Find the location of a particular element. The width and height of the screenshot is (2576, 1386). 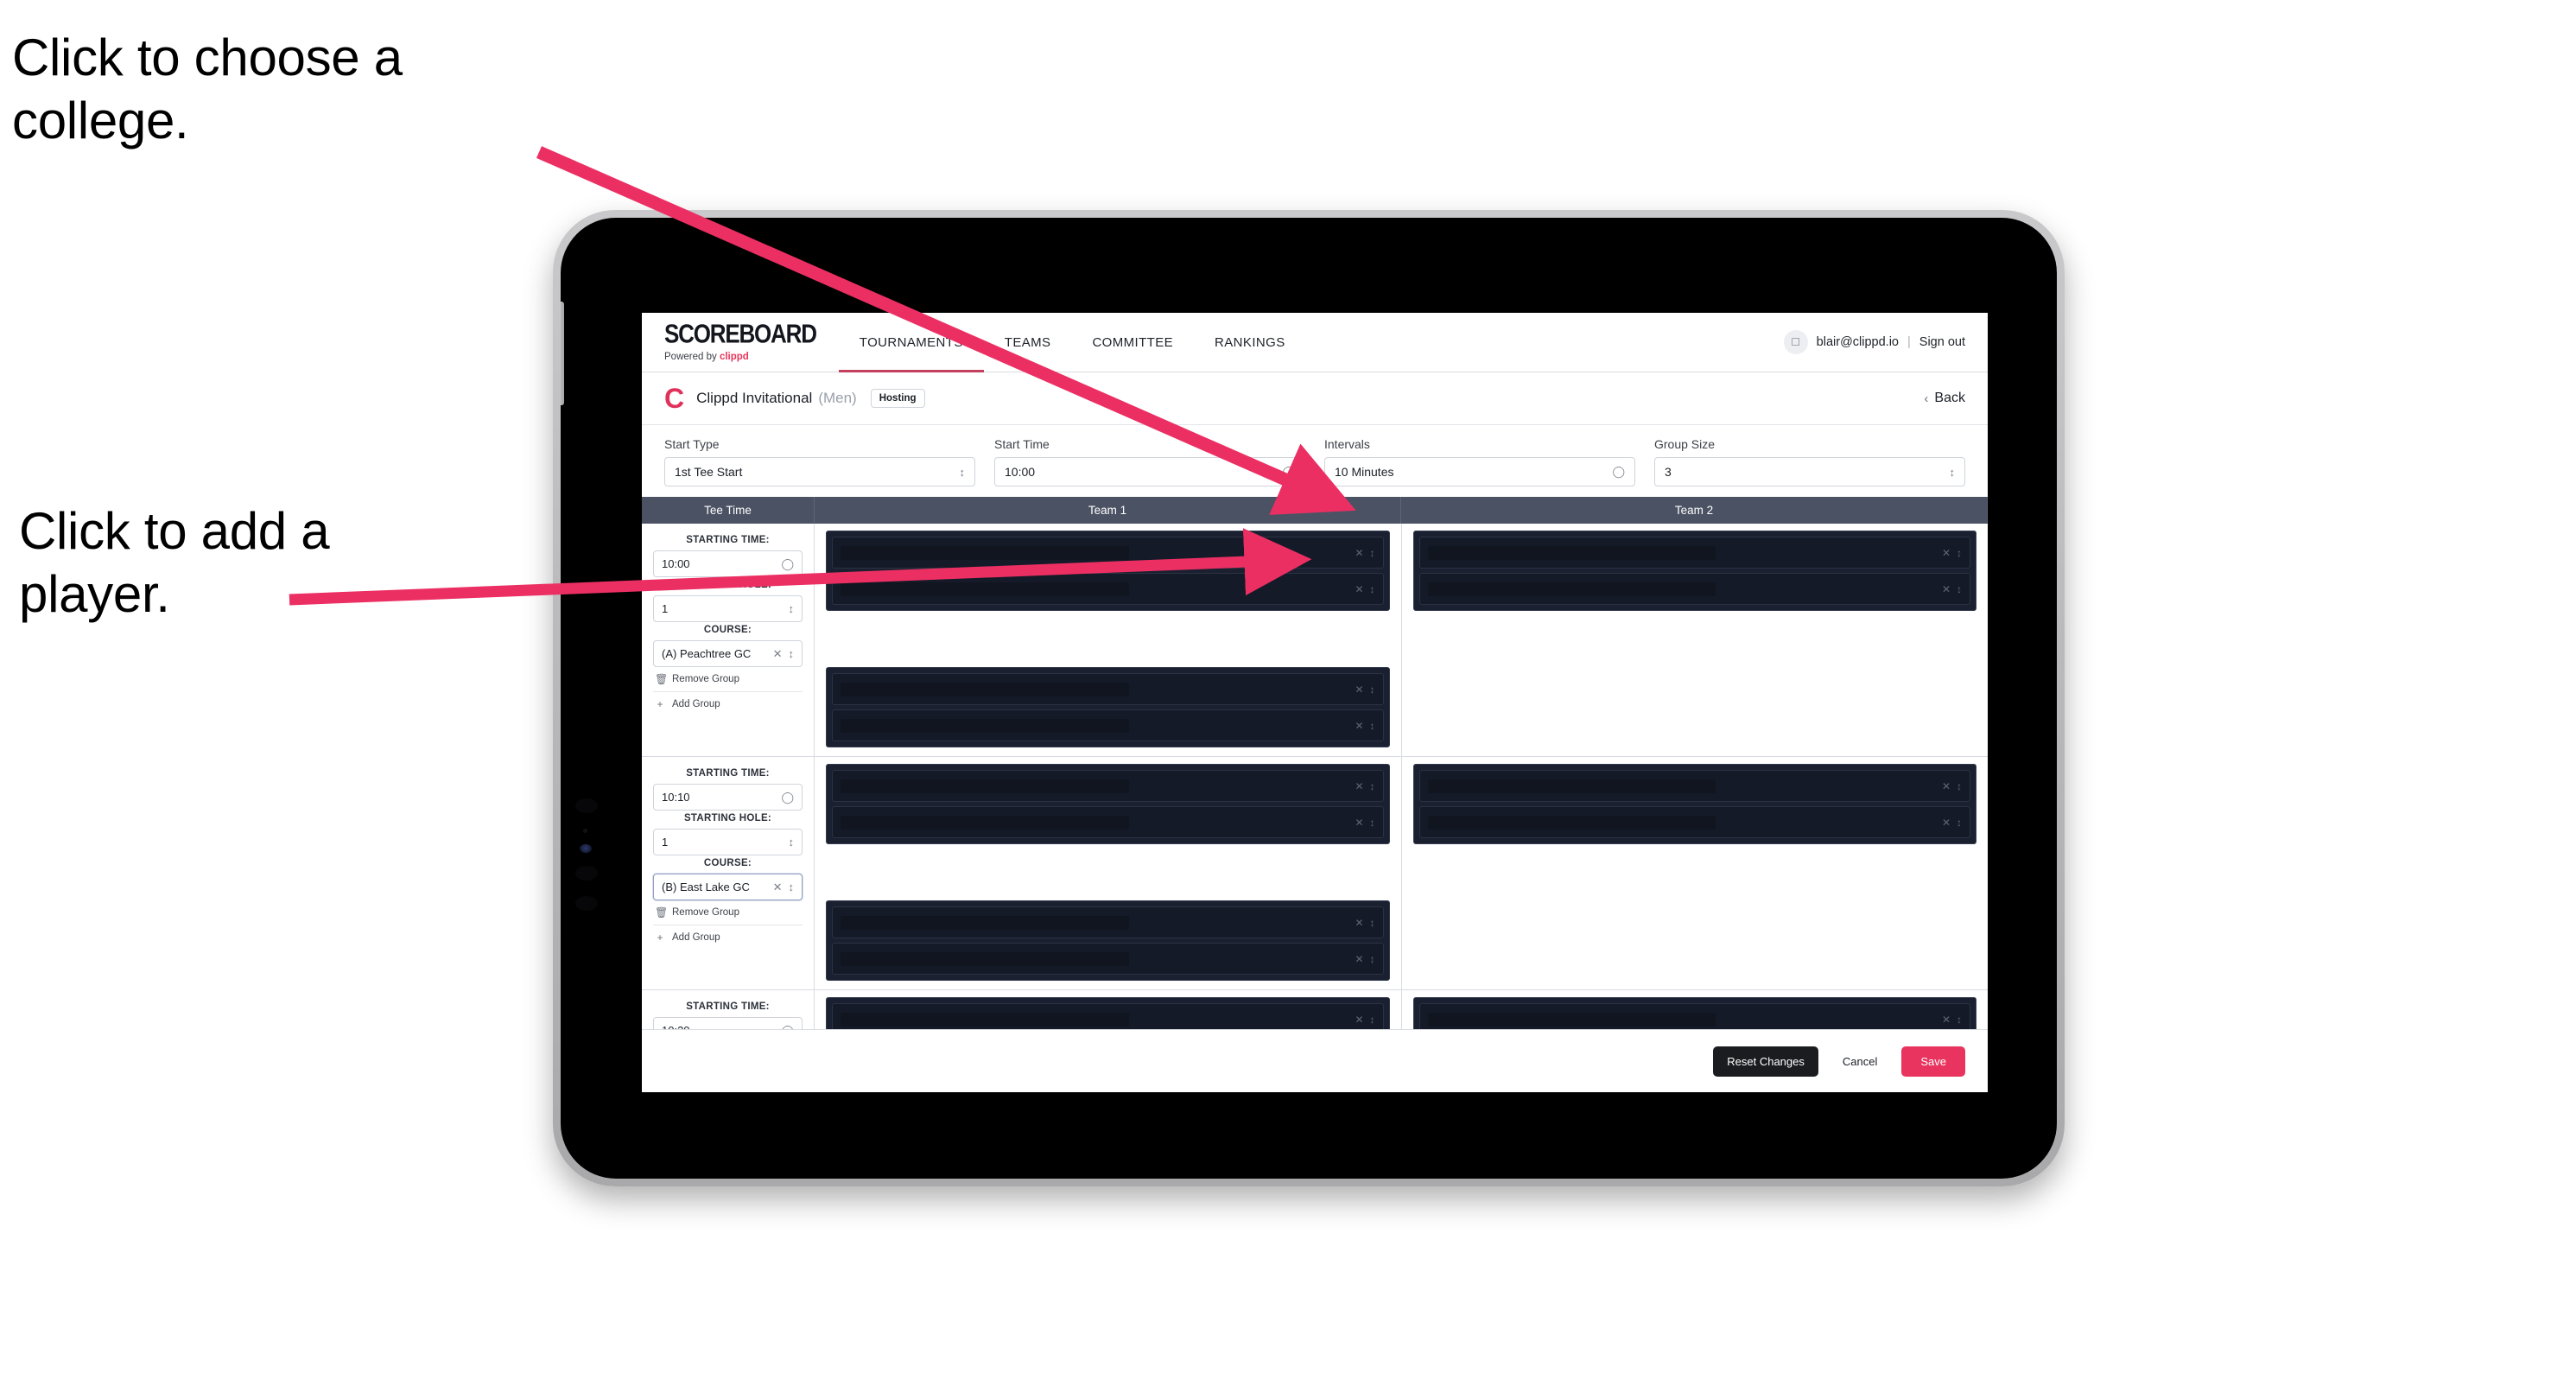

user-avatar-icon: ☐ is located at coordinates (1795, 342).